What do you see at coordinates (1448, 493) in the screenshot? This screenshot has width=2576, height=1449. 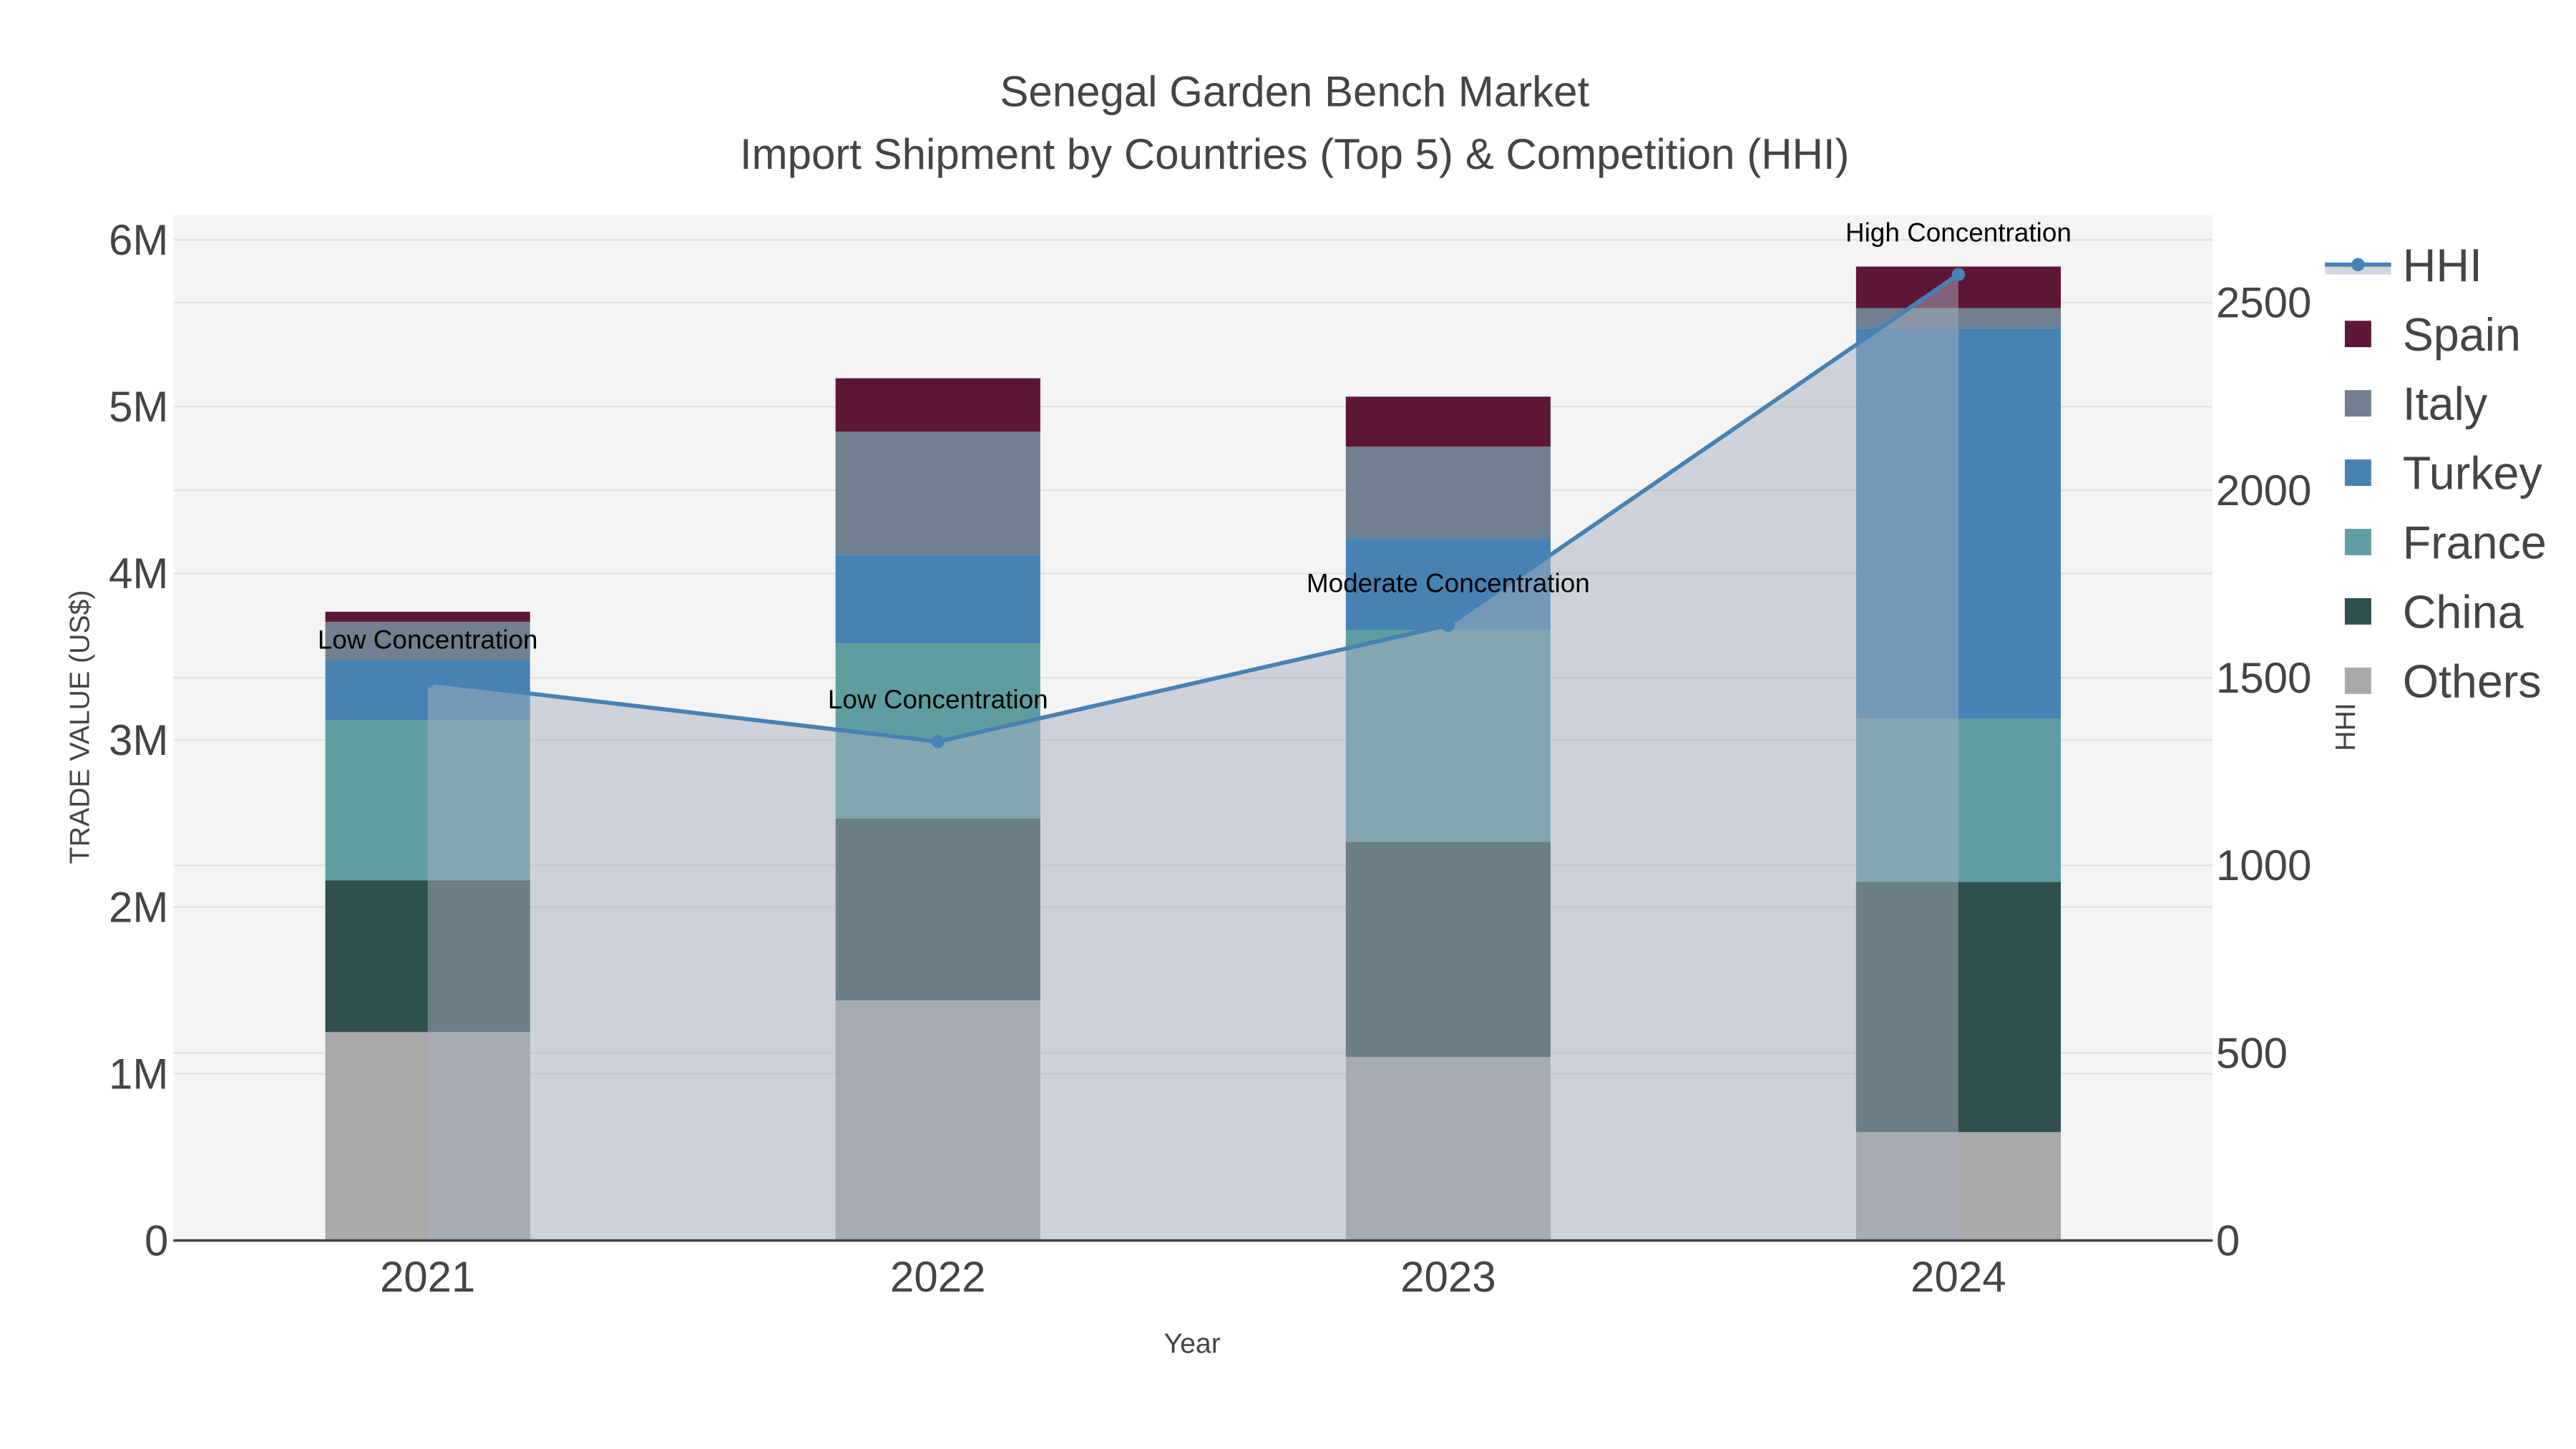 I see `bar-italy-2023` at bounding box center [1448, 493].